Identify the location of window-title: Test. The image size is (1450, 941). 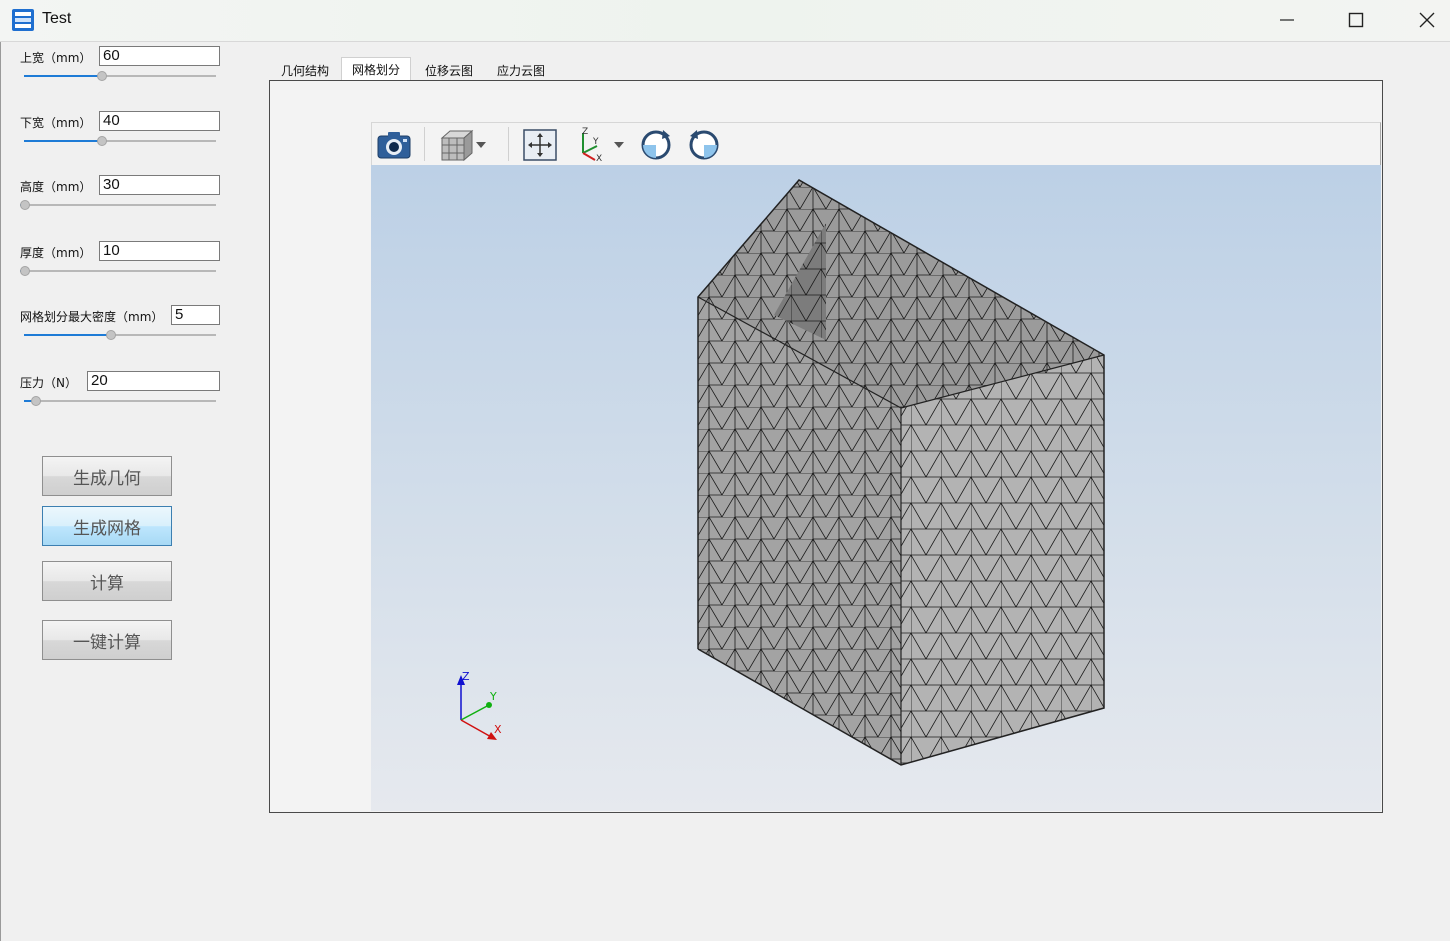
(57, 18).